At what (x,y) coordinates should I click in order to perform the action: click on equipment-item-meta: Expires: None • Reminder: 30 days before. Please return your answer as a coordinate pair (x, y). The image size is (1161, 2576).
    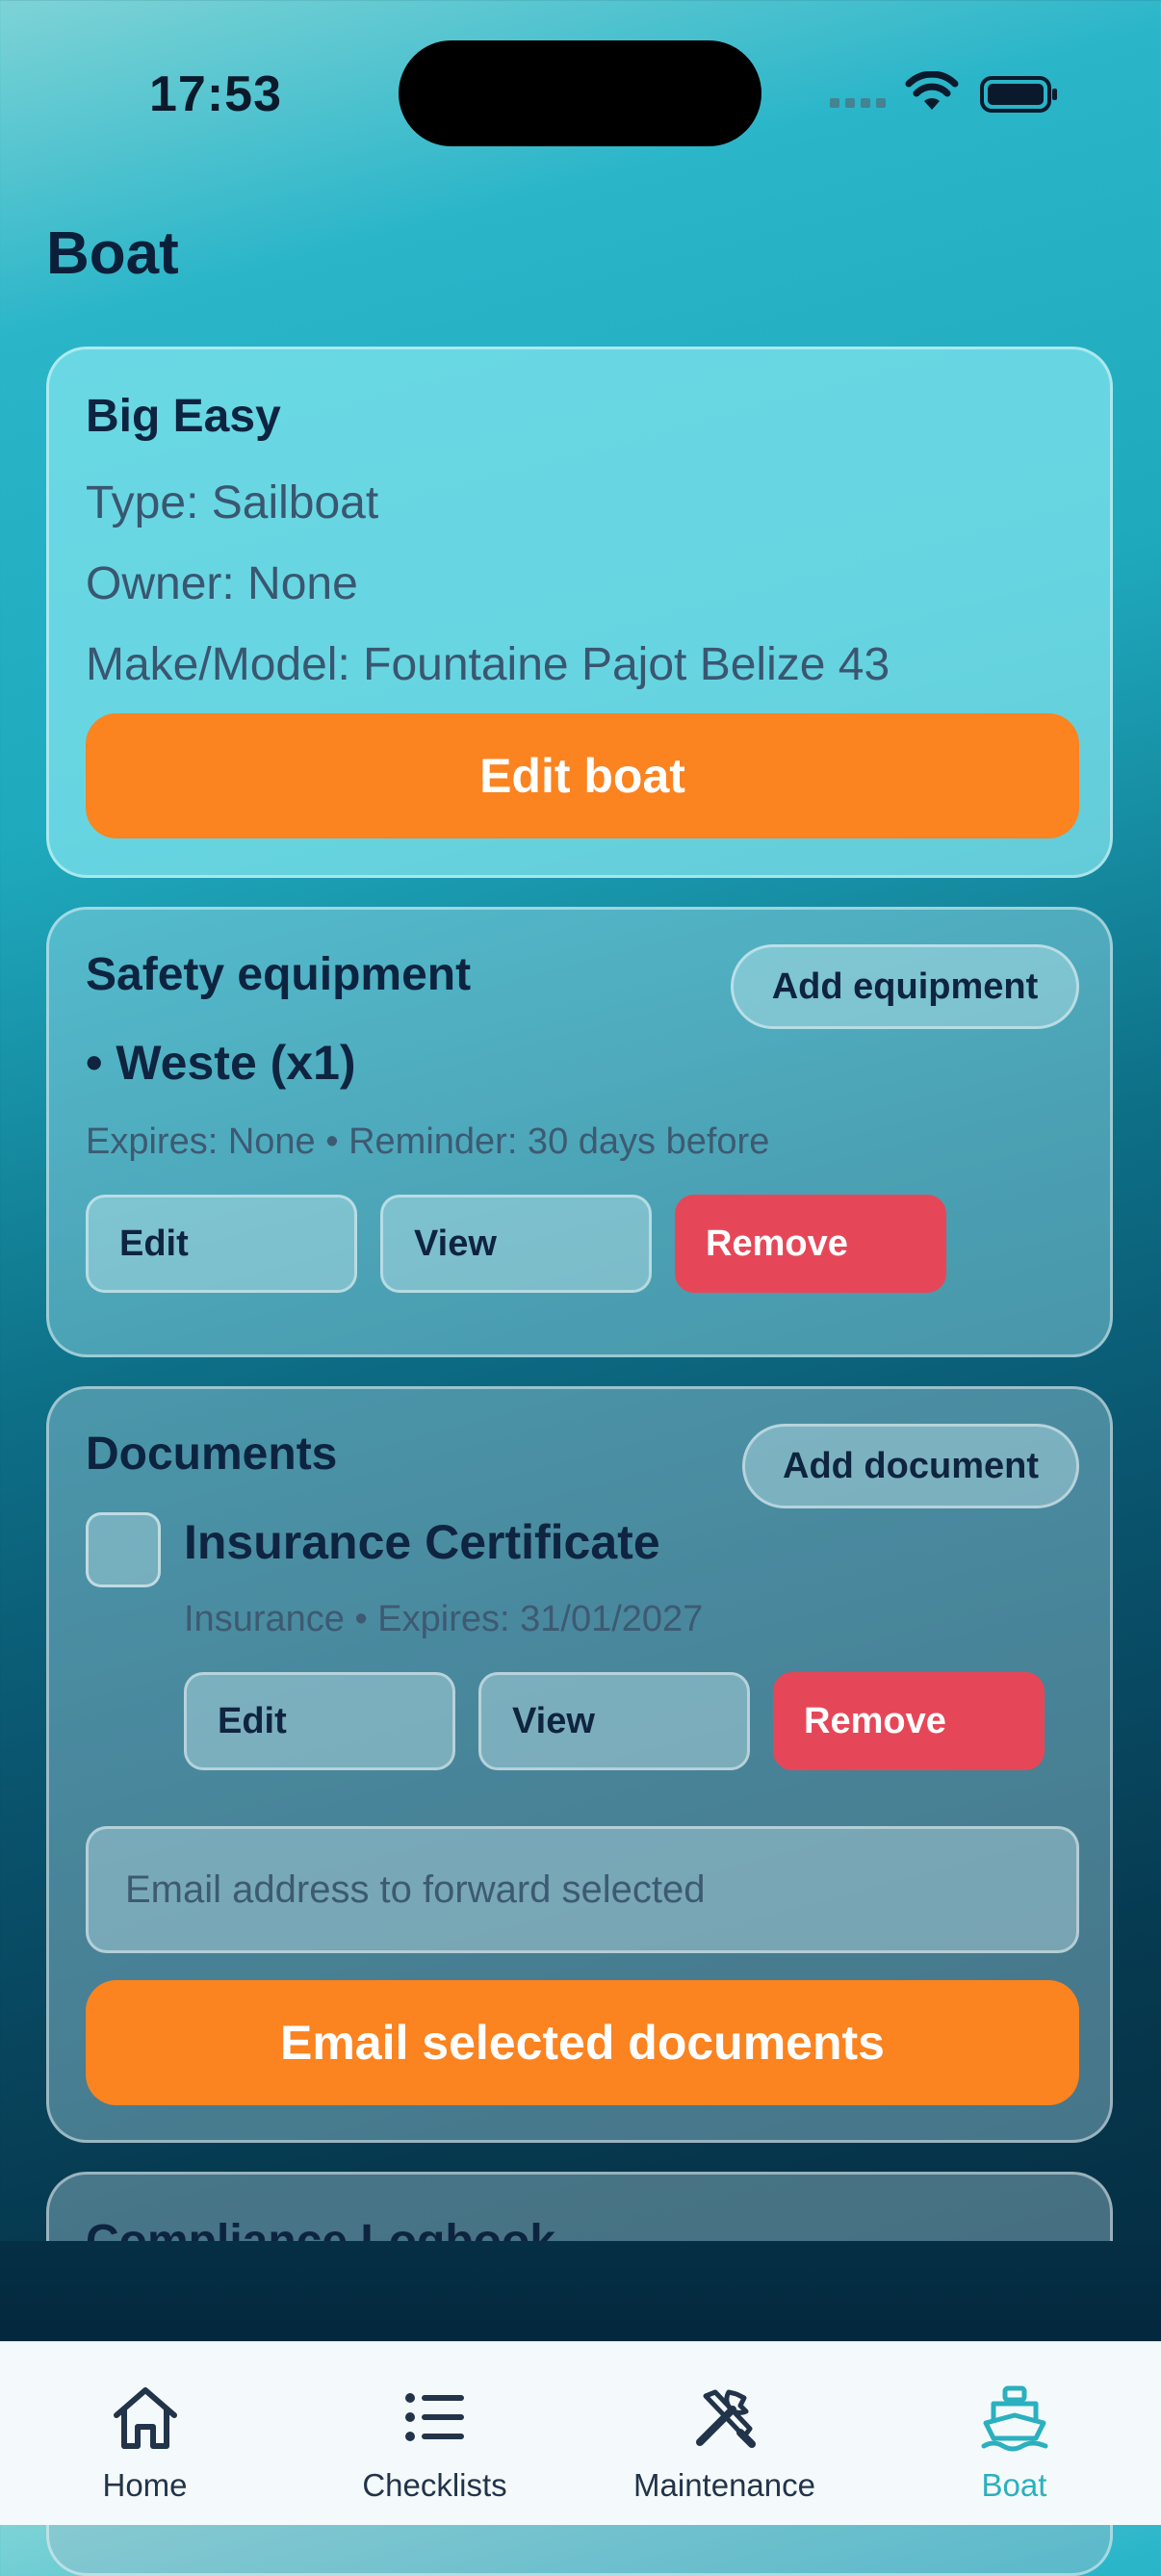
    Looking at the image, I should click on (428, 1141).